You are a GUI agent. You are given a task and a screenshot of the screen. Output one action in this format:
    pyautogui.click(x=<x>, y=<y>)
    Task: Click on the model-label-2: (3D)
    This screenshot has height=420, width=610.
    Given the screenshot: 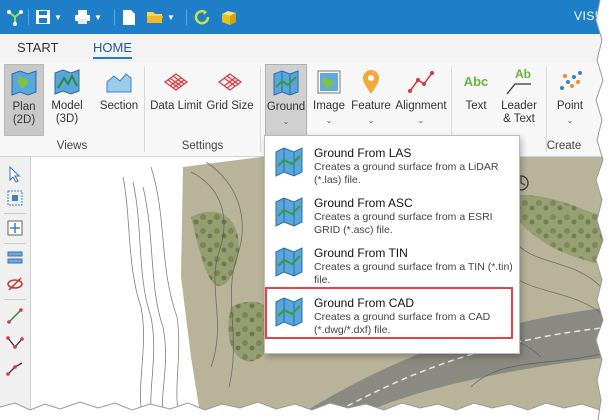 What is the action you would take?
    pyautogui.click(x=67, y=119)
    